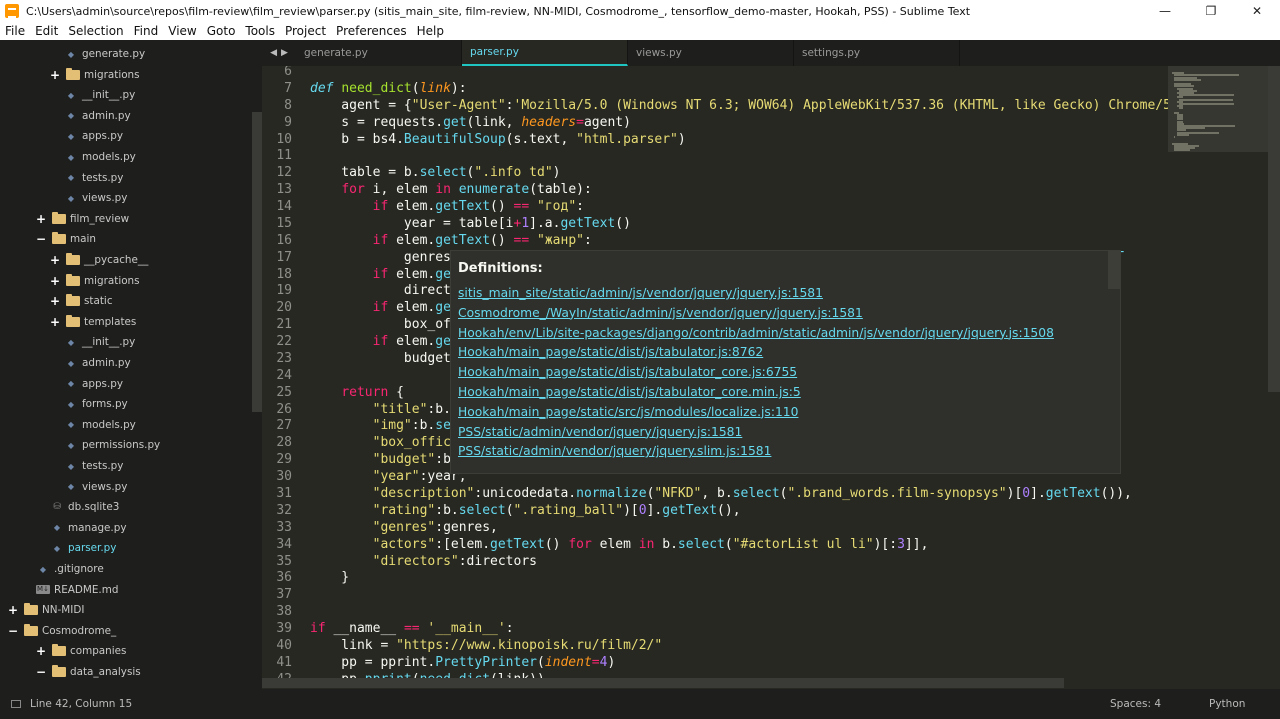  Describe the element at coordinates (711, 53) in the screenshot. I see `tab-views-py: views.py` at that location.